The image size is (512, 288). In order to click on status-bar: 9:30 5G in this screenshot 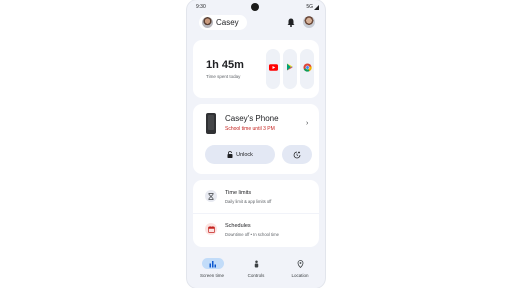, I will do `click(256, 8)`.